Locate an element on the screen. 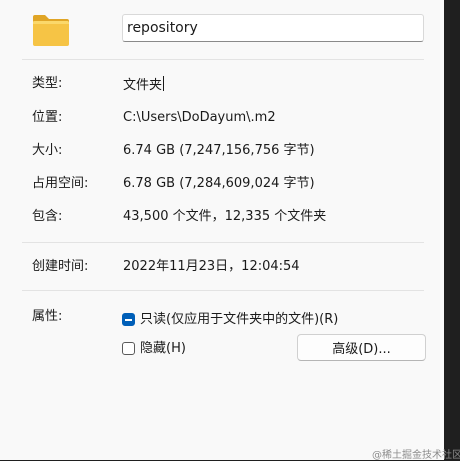 Image resolution: width=460 pixels, height=461 pixels. created-value: 2022年11月23日，12:04:54 is located at coordinates (211, 266).